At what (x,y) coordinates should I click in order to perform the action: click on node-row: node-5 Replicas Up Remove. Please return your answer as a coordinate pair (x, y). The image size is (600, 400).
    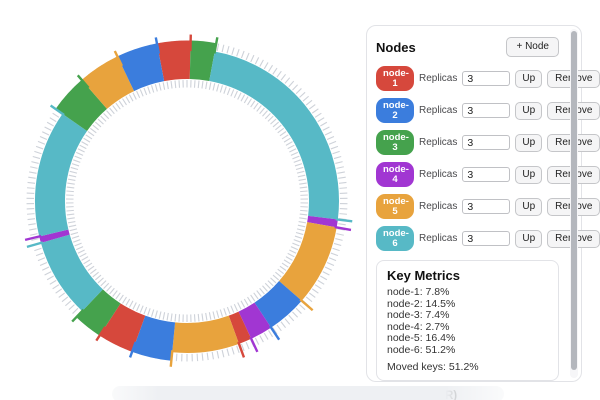
    Looking at the image, I should click on (488, 206).